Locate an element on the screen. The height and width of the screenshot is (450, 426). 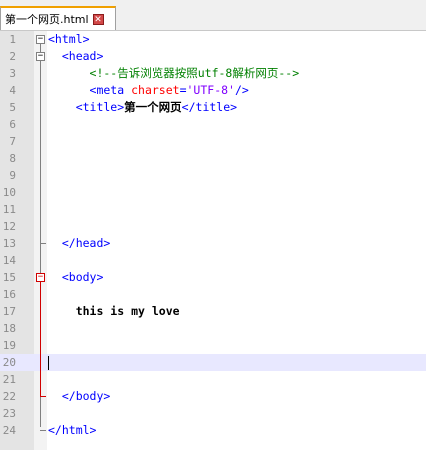
code-text: <head> is located at coordinates (76, 56).